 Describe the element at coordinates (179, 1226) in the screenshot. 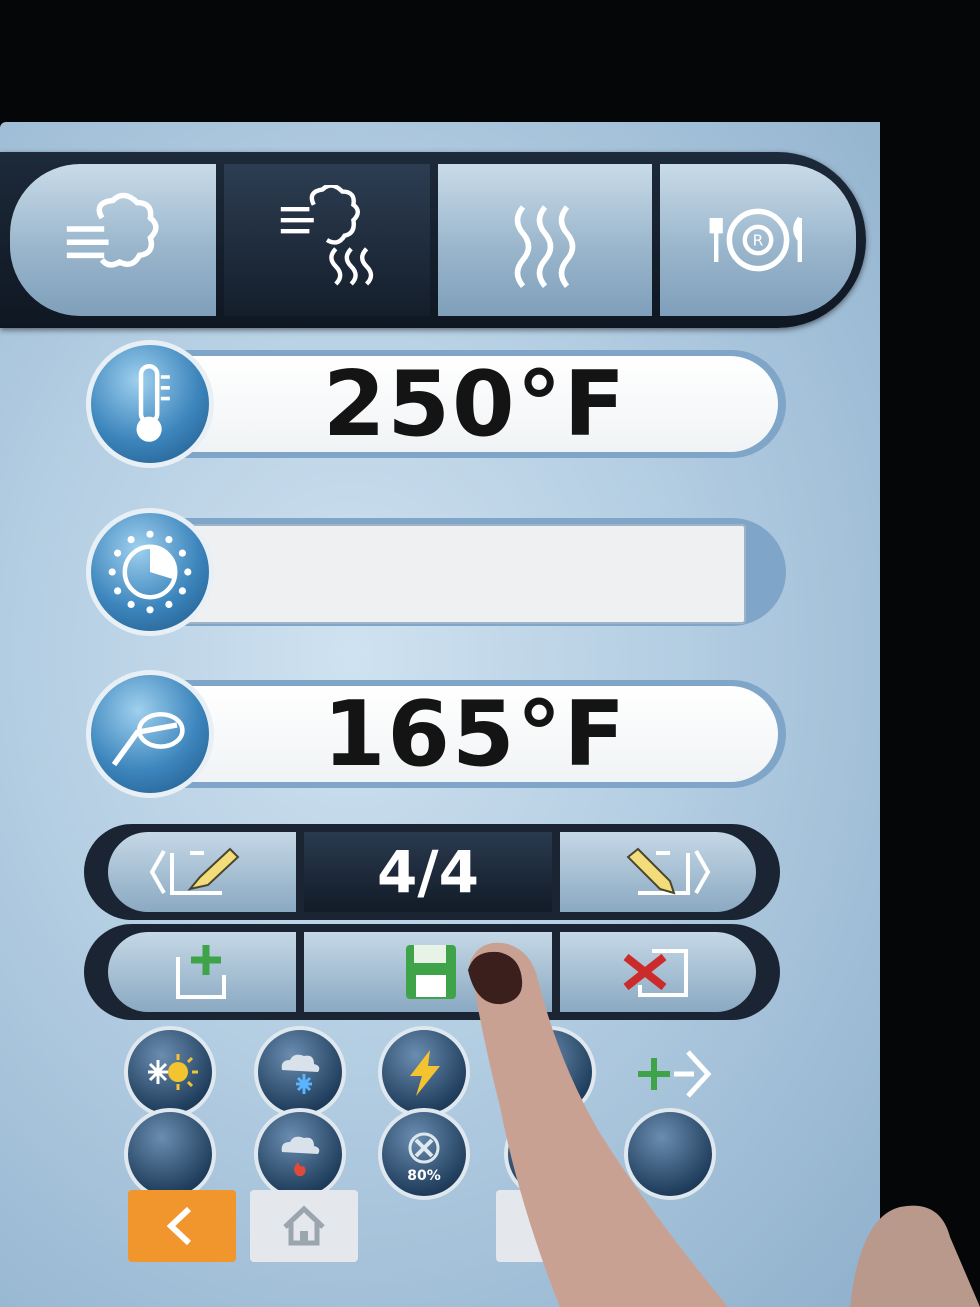

I see `chevron-left-icon` at that location.